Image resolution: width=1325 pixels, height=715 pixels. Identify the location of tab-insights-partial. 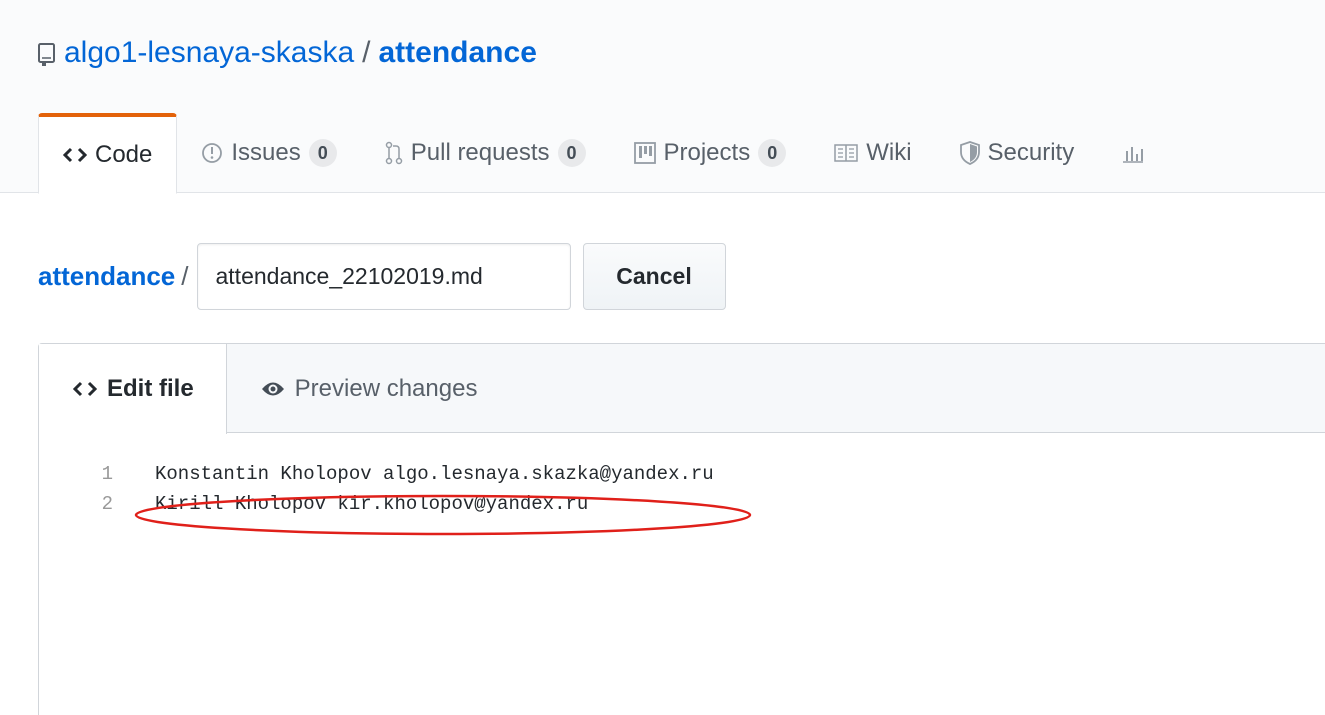
(1125, 153).